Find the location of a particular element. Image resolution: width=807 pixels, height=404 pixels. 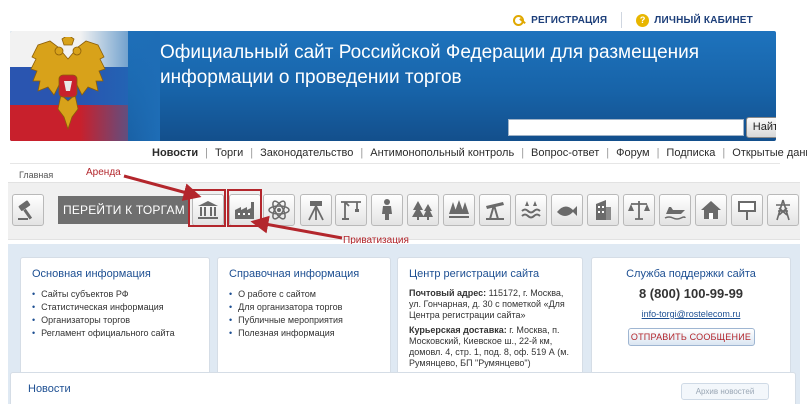

crane-icon is located at coordinates (351, 210).